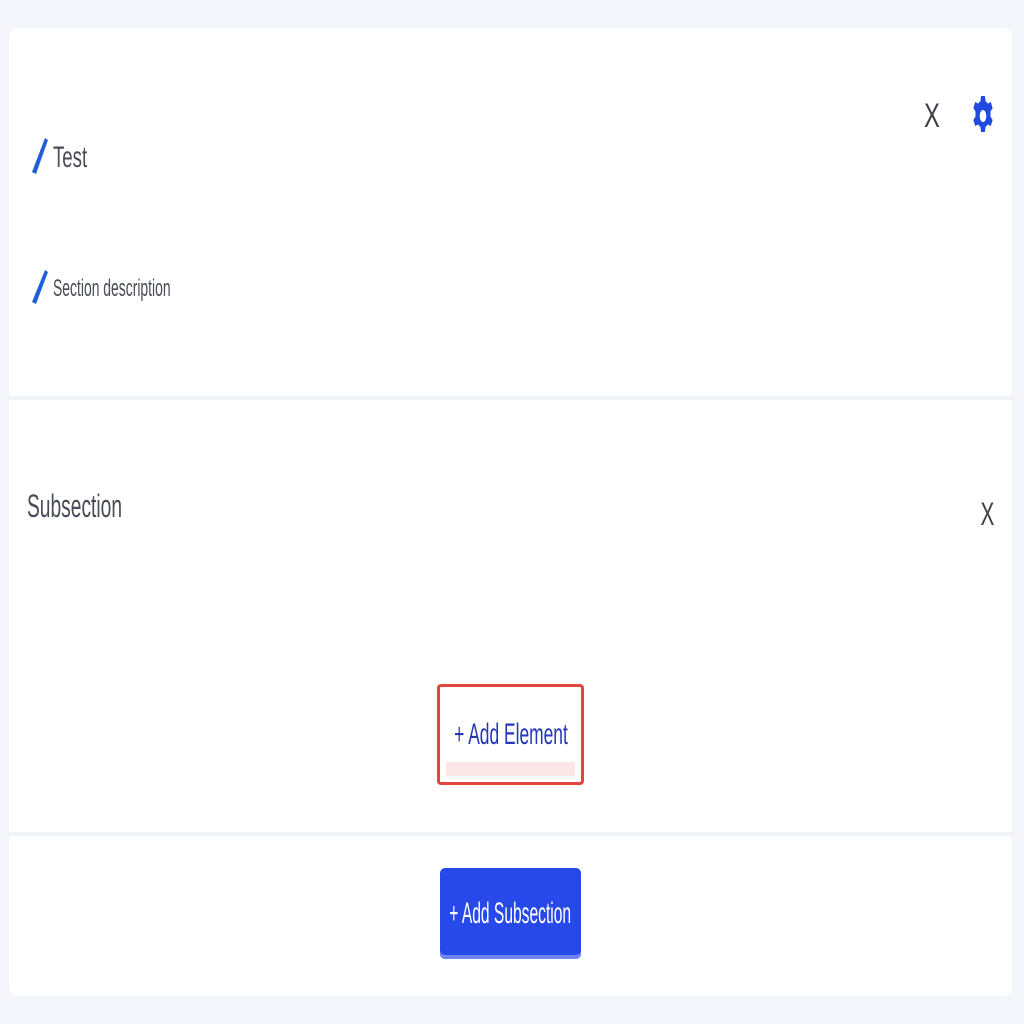  I want to click on add-element-button: + Add Element, so click(510, 734).